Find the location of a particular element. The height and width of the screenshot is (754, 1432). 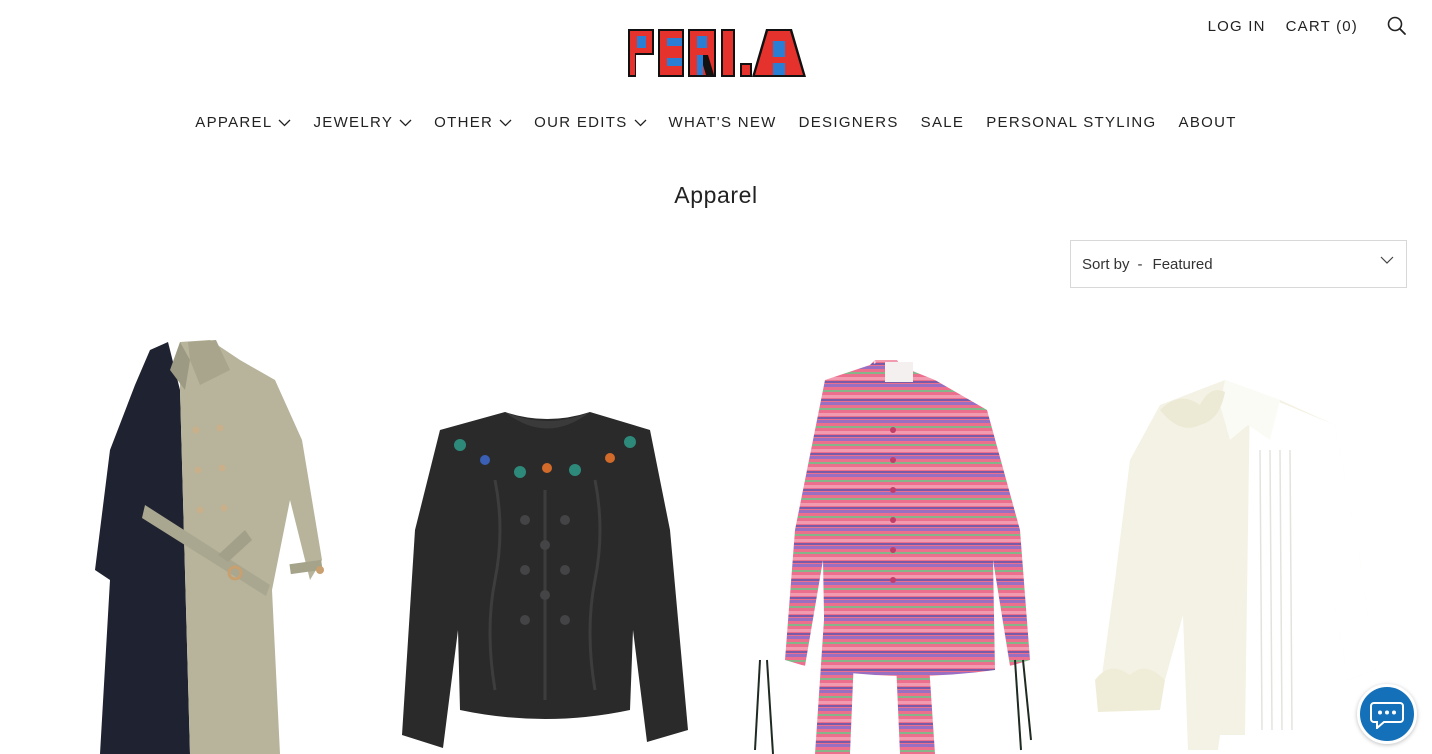

nav-item-other: OTHER is located at coordinates (473, 122).